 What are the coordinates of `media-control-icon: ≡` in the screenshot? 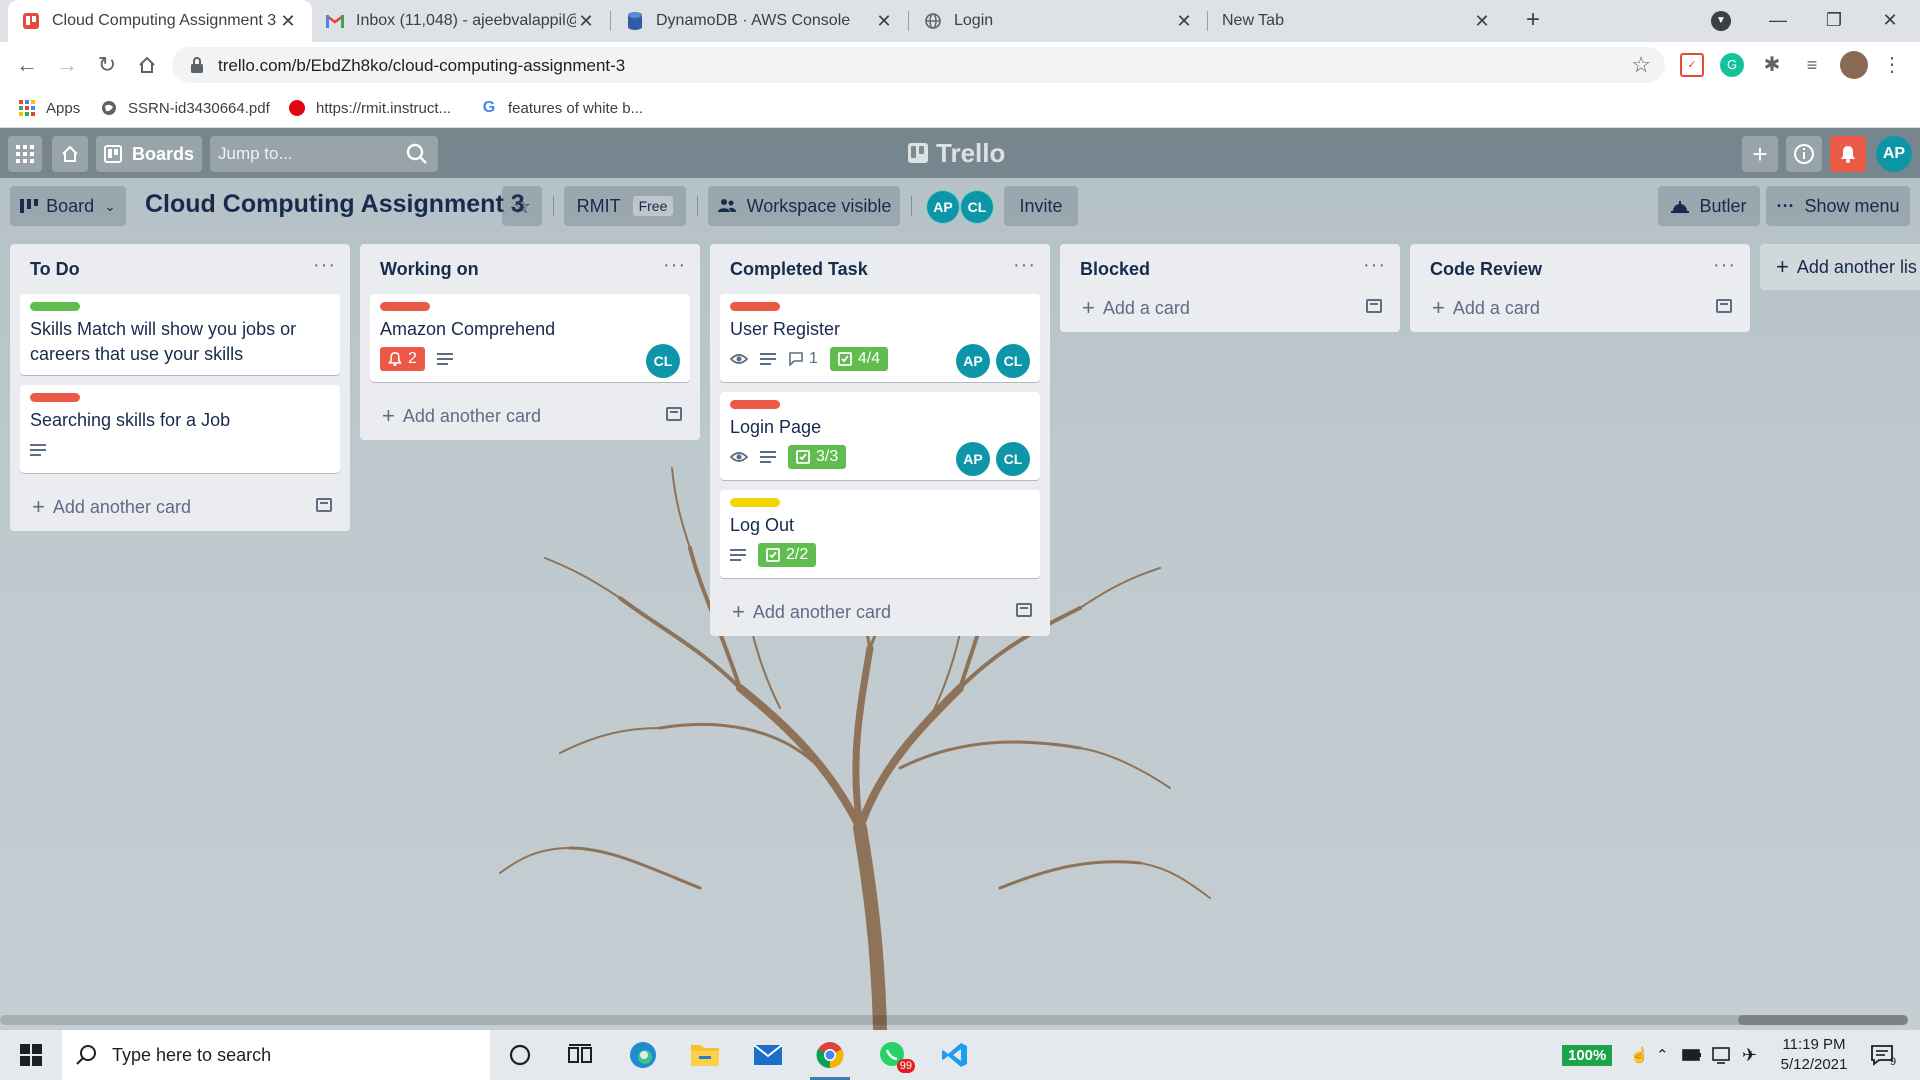 It's located at (1812, 65).